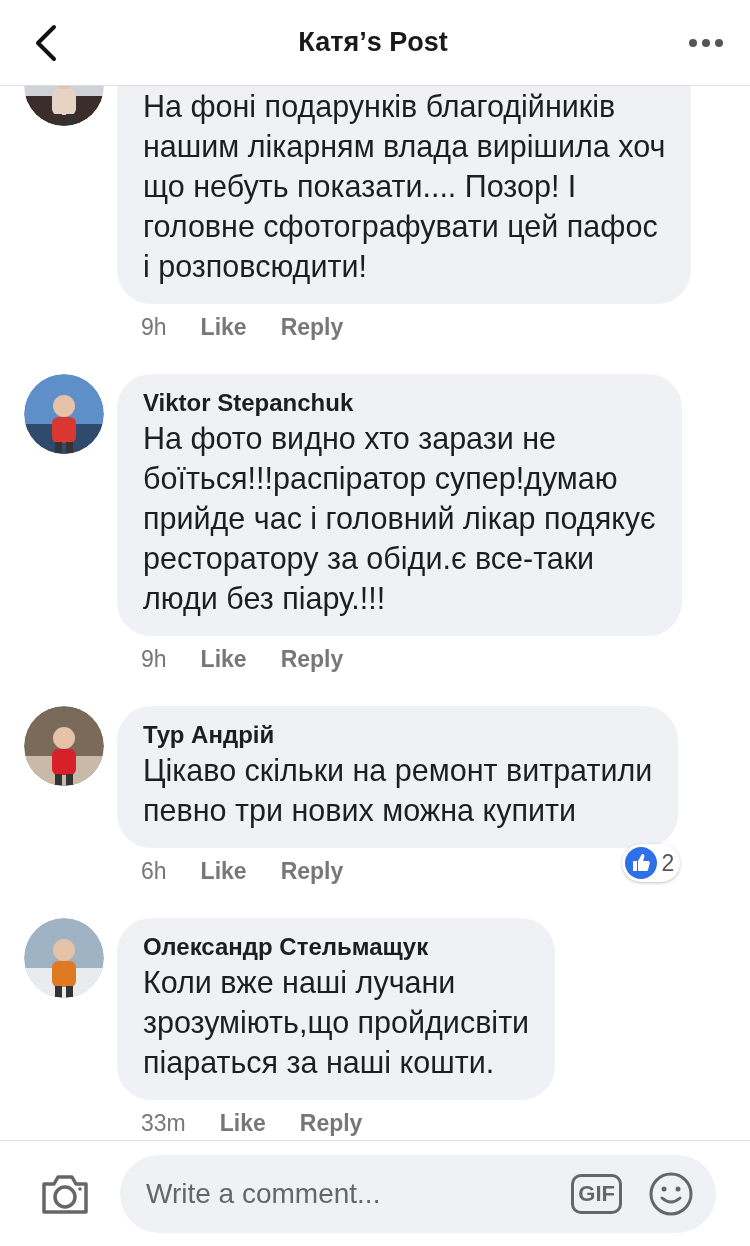 This screenshot has width=750, height=1246. I want to click on comment-author: Viktor Stepanchuk, so click(399, 403).